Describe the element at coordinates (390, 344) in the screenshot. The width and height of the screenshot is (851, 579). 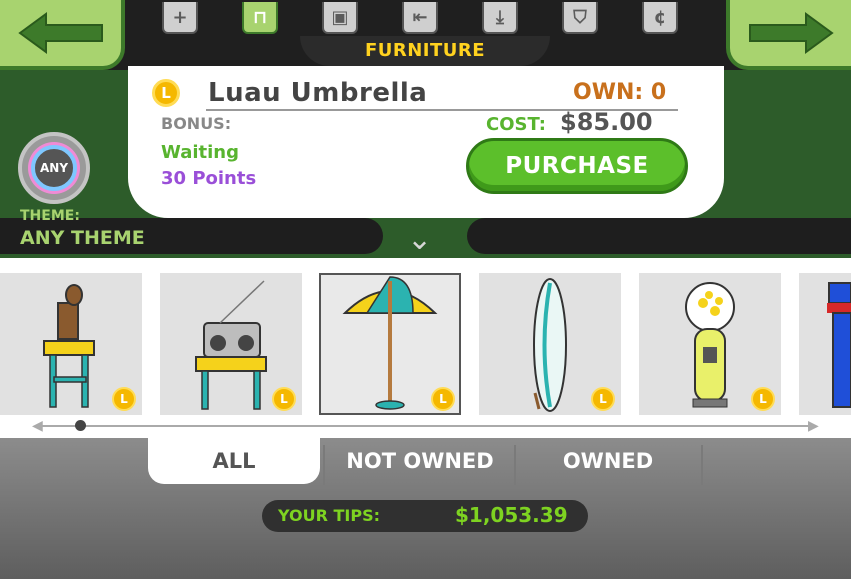
I see `luau-umbrella-item: L` at that location.